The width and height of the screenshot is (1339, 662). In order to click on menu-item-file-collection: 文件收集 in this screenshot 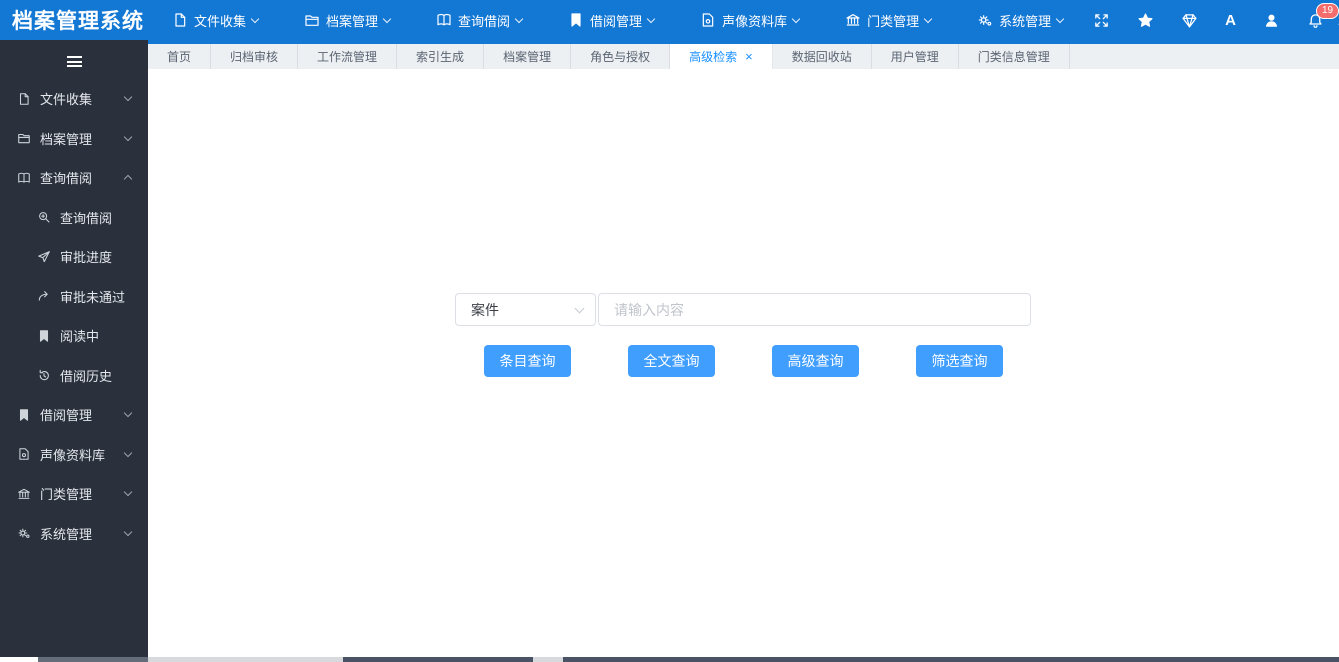, I will do `click(215, 20)`.